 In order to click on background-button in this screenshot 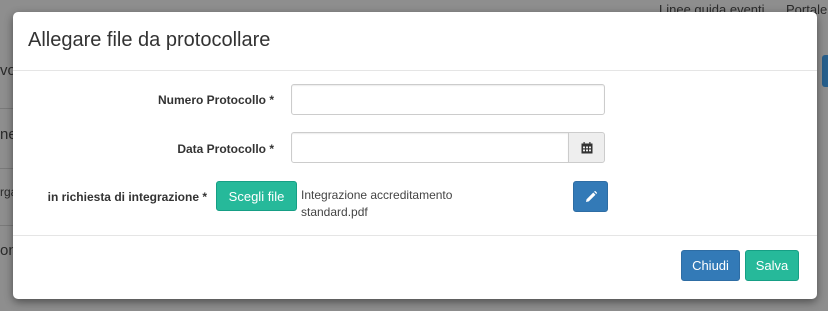, I will do `click(825, 71)`.